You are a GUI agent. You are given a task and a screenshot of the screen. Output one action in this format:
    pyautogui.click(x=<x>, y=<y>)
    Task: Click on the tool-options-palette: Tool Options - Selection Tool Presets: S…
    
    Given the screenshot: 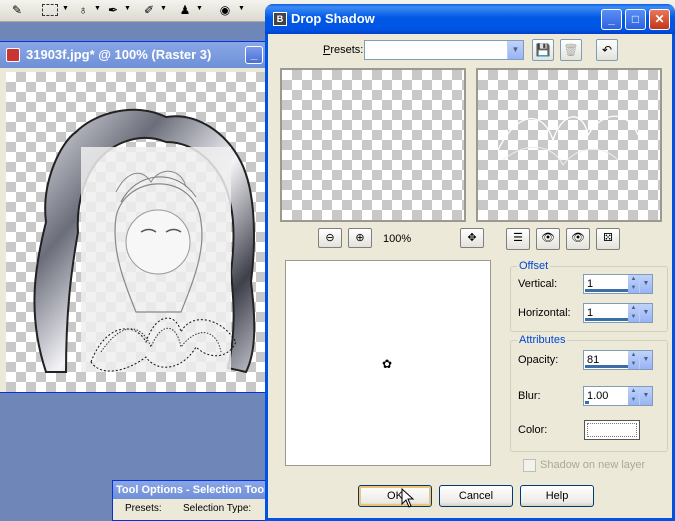 What is the action you would take?
    pyautogui.click(x=192, y=500)
    